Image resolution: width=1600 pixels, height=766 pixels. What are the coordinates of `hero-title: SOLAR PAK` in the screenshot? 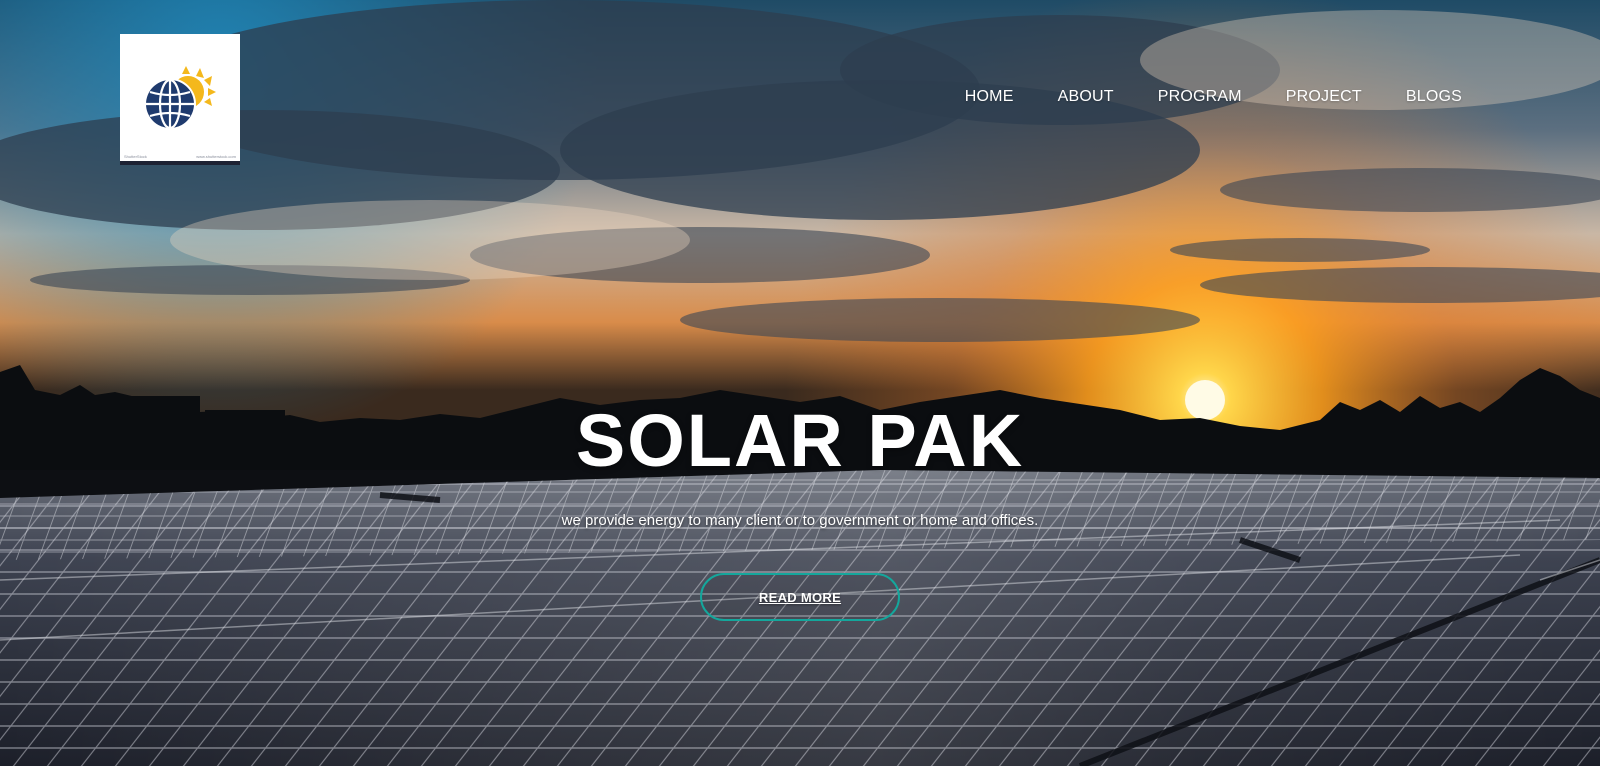 It's located at (800, 440).